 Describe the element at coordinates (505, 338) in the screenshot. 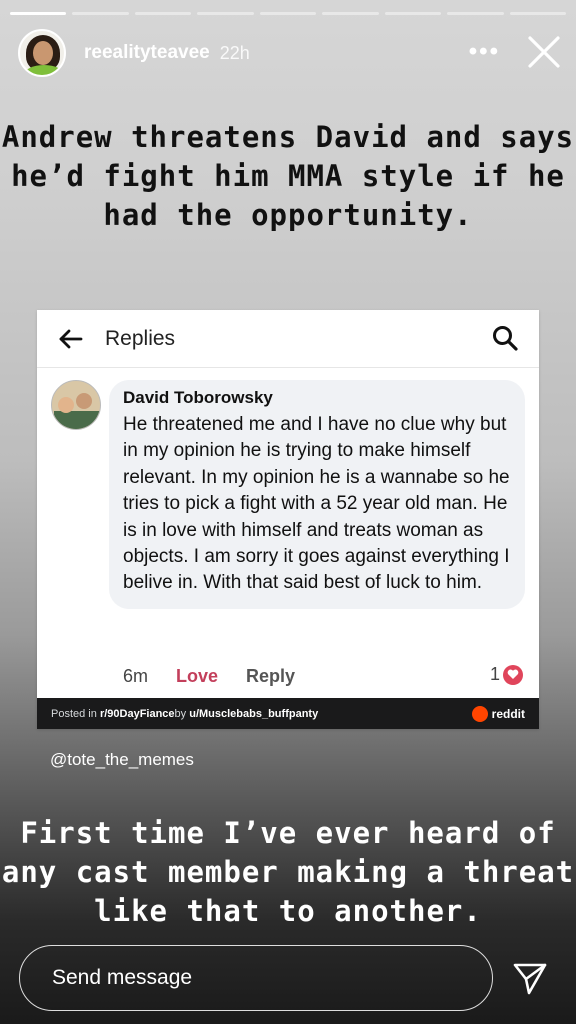

I see `search-icon` at that location.